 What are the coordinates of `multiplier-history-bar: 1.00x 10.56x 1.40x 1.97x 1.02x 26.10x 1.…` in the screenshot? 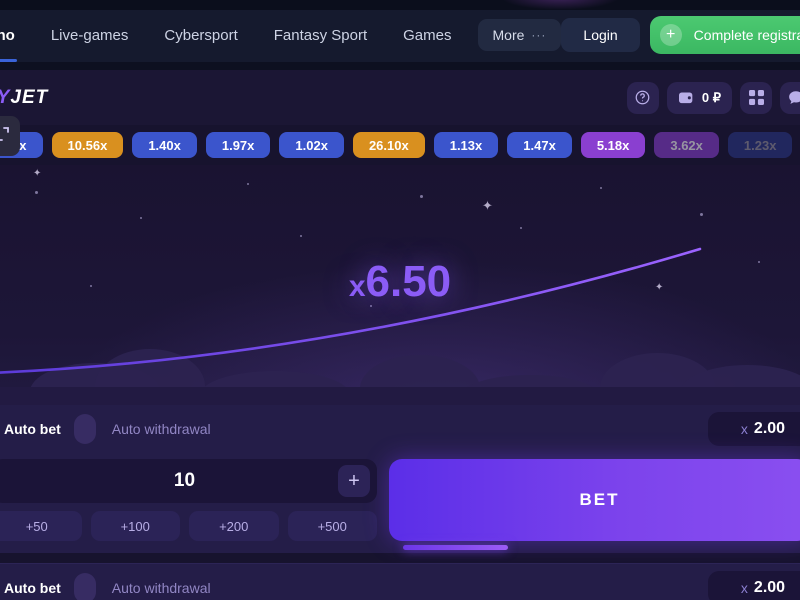 It's located at (400, 145).